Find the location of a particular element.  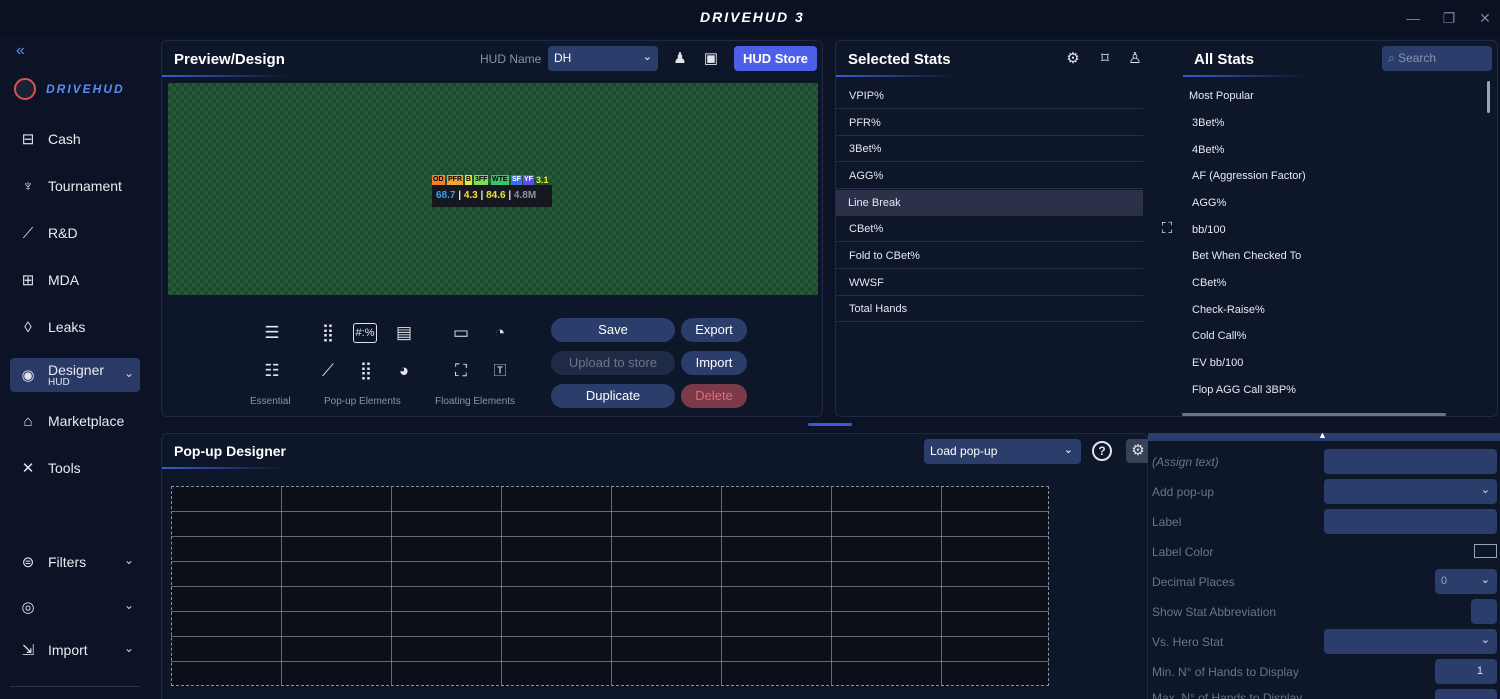

sidebar-item-cash: ⊟ Cash is located at coordinates (75, 139).